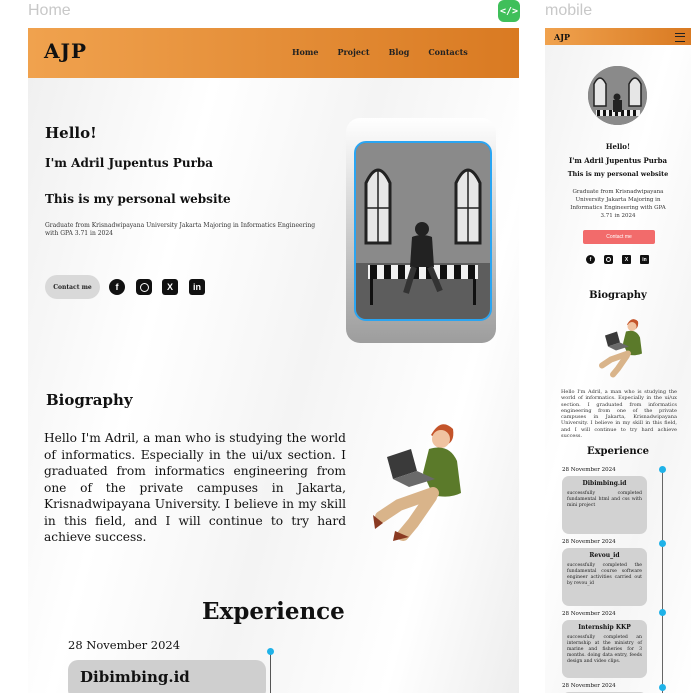  What do you see at coordinates (604, 555) in the screenshot?
I see `mobile-exp-title: Revou_id` at bounding box center [604, 555].